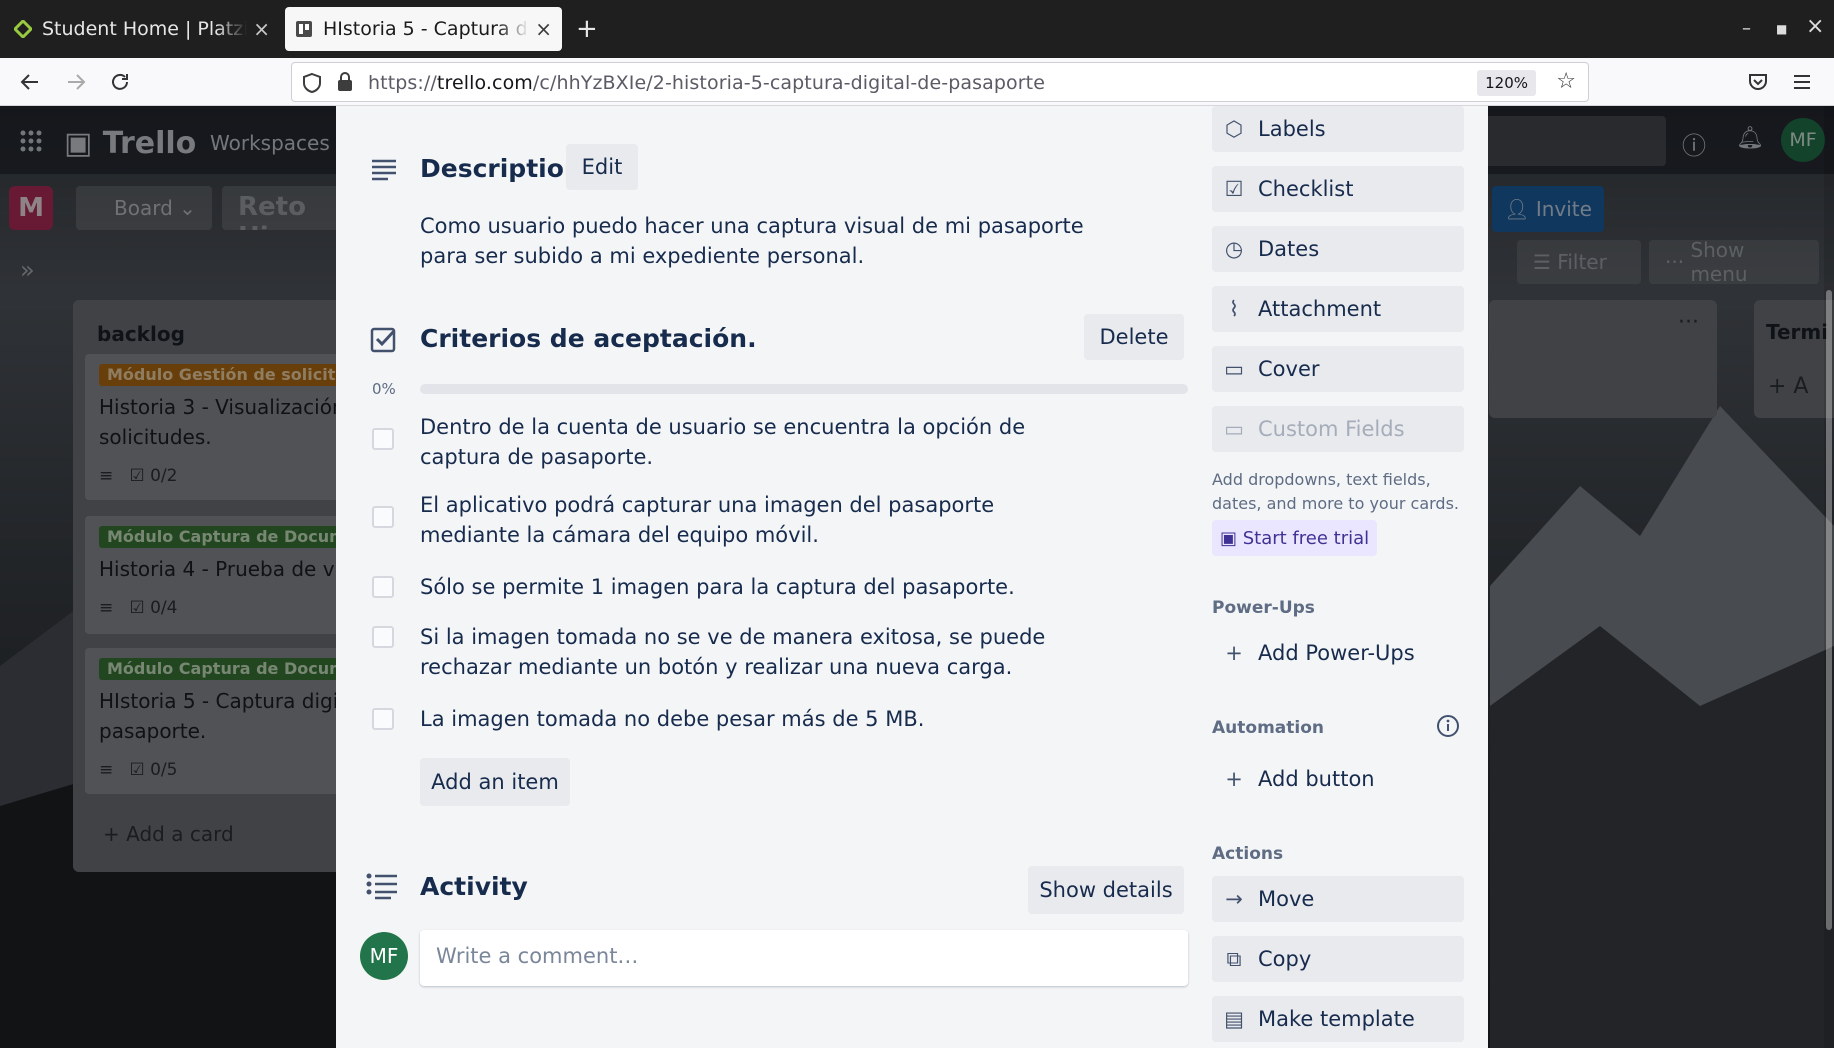 This screenshot has width=1834, height=1048. What do you see at coordinates (1234, 369) in the screenshot?
I see `cover-icon: ▭` at bounding box center [1234, 369].